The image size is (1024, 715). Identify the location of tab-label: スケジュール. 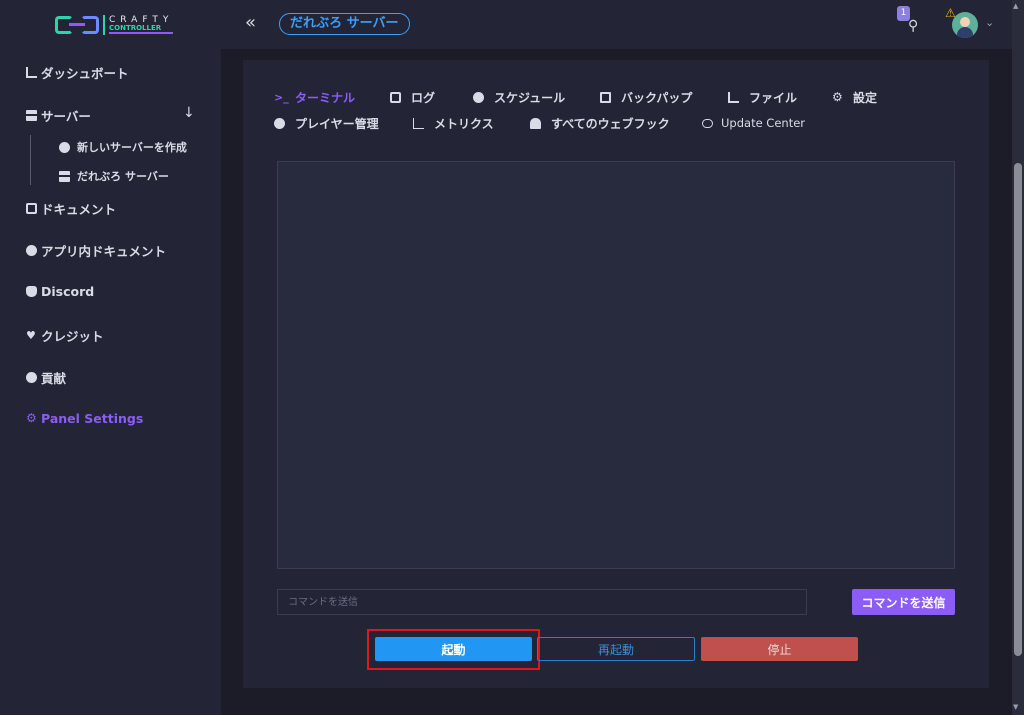
(530, 98).